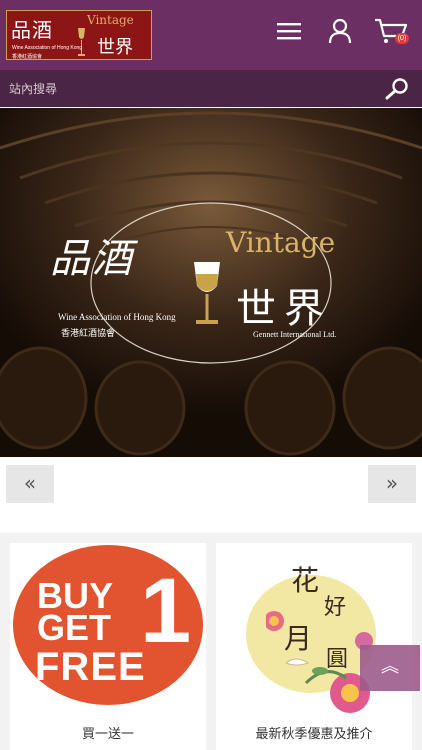 The width and height of the screenshot is (422, 750). I want to click on banner-company: Gennett International Ltd., so click(295, 334).